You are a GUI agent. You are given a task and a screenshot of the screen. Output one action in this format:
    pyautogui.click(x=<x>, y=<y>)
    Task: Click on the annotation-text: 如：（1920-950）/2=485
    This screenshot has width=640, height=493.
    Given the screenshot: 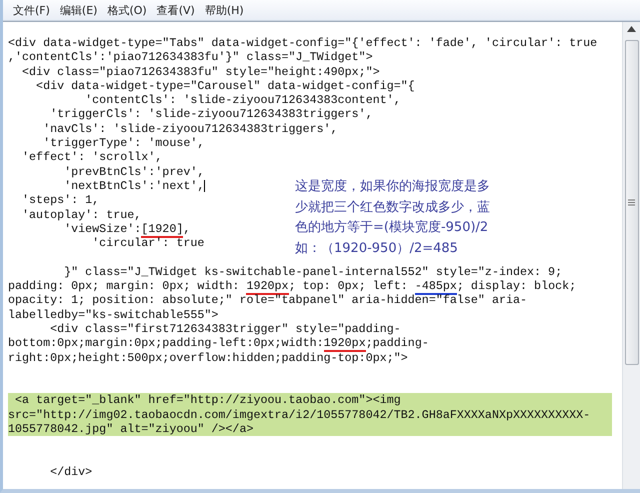 What is the action you would take?
    pyautogui.click(x=377, y=249)
    